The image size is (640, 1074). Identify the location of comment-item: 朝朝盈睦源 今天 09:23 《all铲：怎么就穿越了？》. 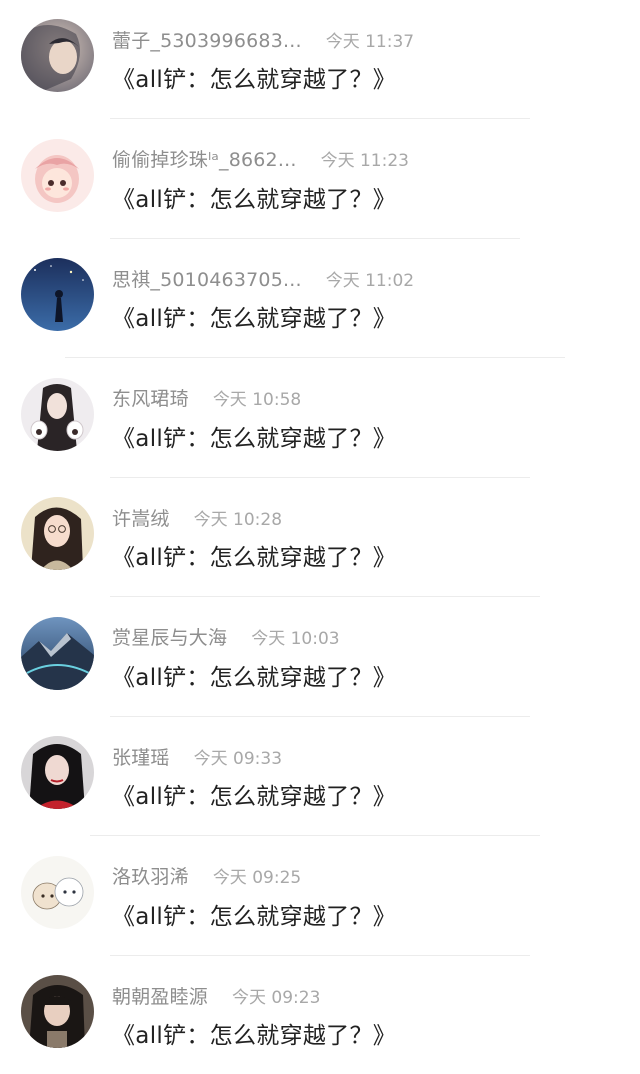
(320, 1015).